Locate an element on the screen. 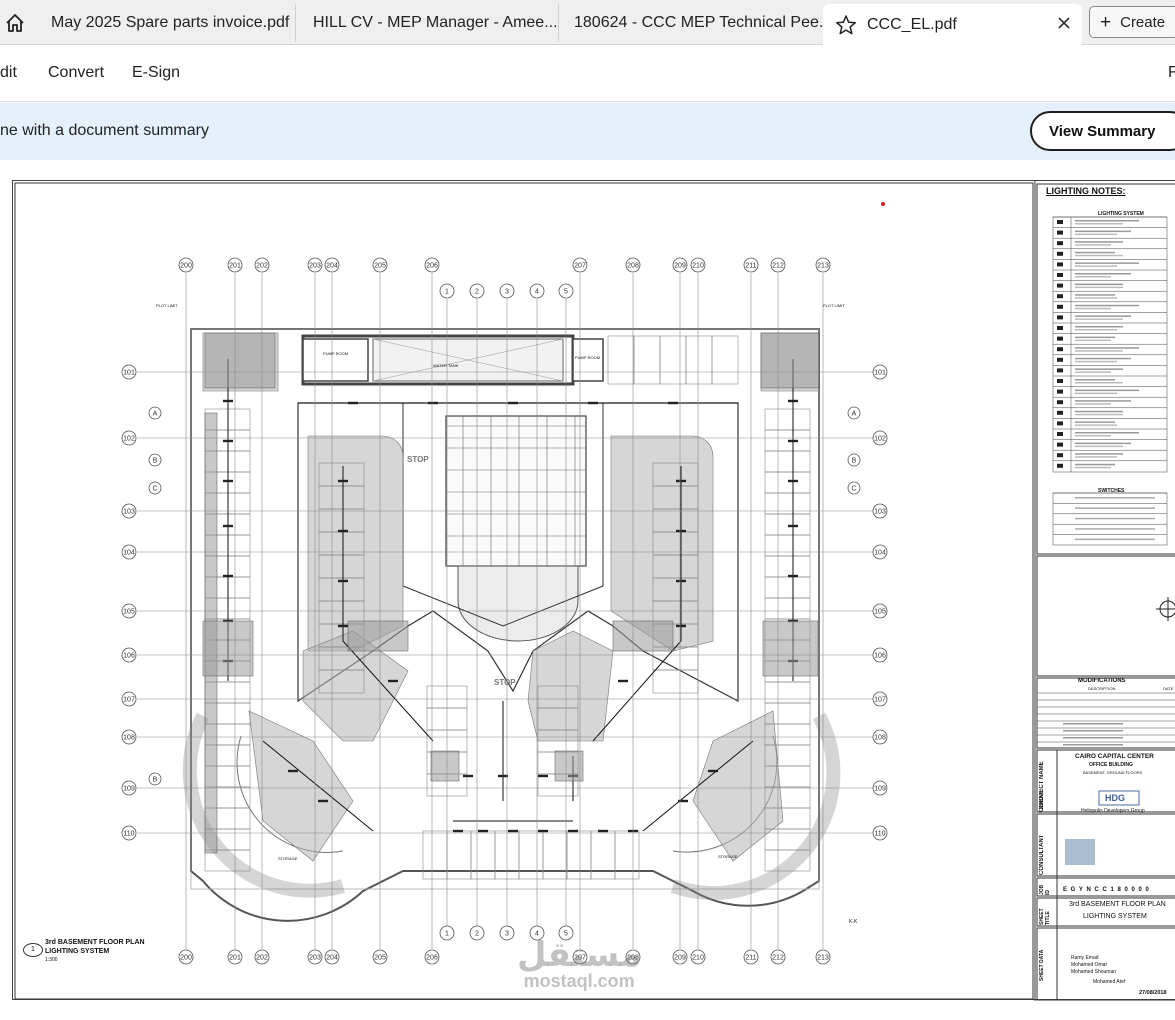  banner-message: ne with a document summary is located at coordinates (104, 130).